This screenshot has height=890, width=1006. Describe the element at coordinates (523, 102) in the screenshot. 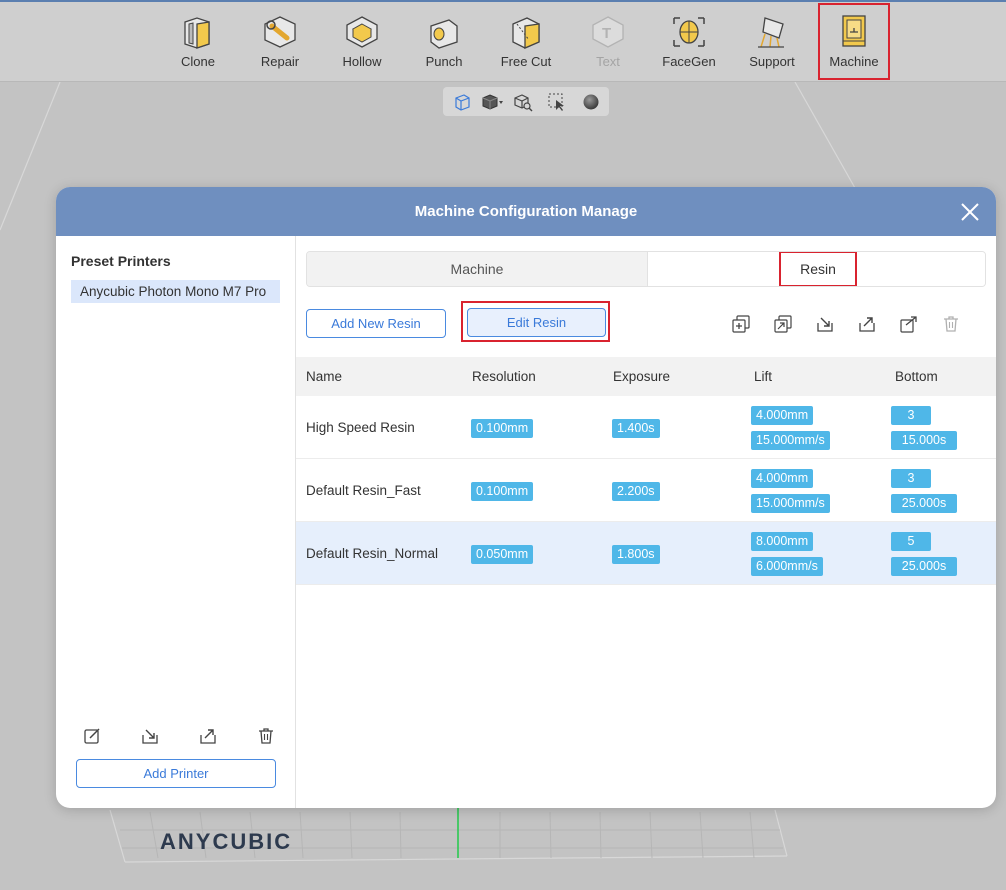

I see `inspect-view-icon` at that location.